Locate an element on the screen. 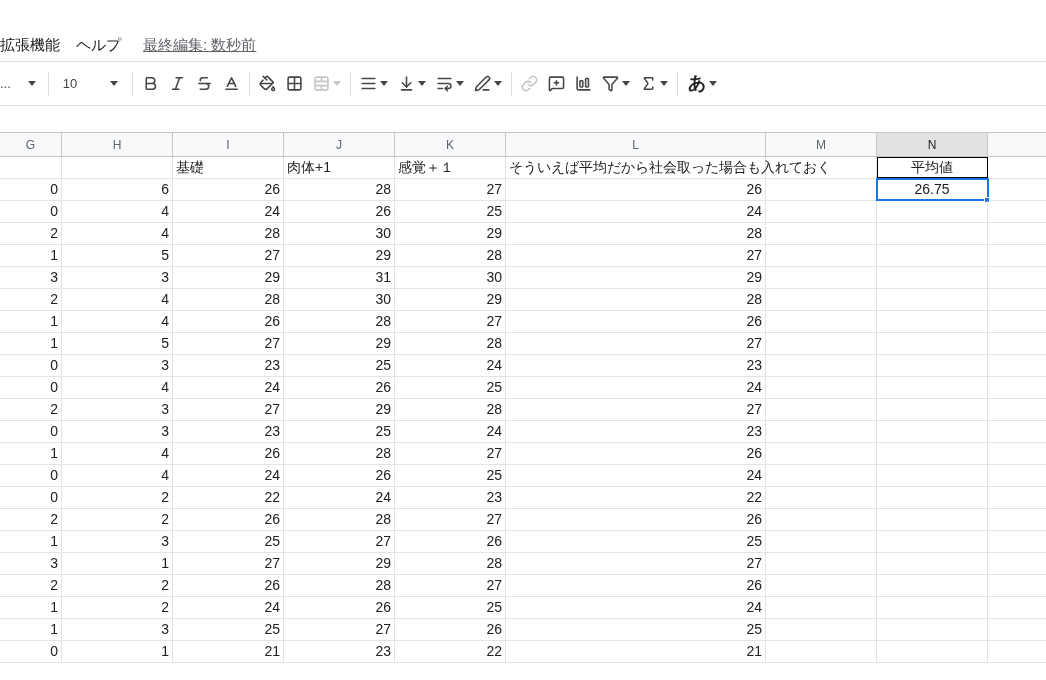 The image size is (1046, 680). table-cell-text: 6 is located at coordinates (165, 189).